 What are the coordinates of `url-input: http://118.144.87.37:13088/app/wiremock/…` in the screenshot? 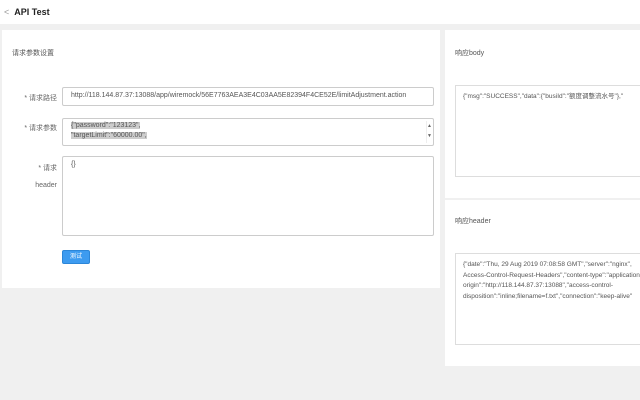 It's located at (248, 96).